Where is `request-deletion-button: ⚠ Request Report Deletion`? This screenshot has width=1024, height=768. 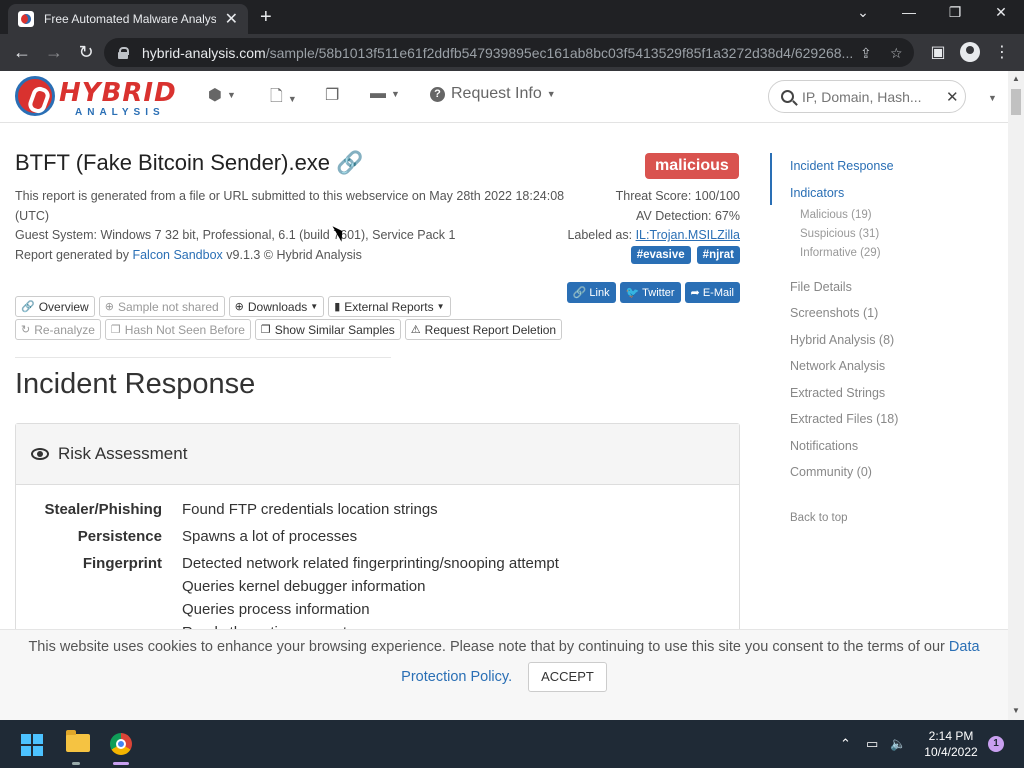
request-deletion-button: ⚠ Request Report Deletion is located at coordinates (483, 329).